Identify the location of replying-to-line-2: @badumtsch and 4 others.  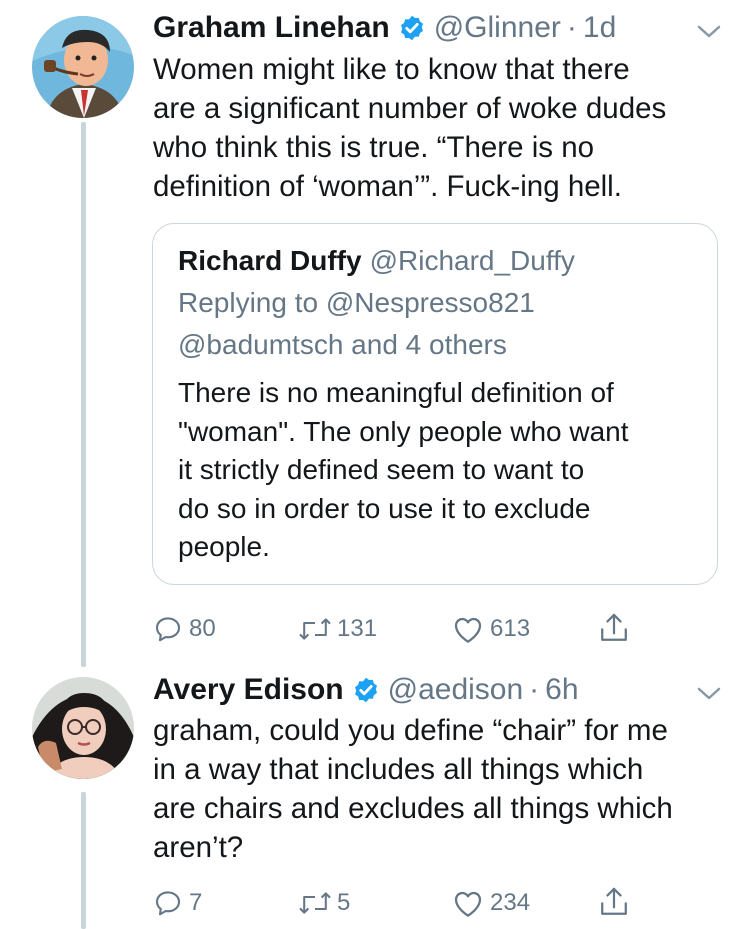
(342, 344).